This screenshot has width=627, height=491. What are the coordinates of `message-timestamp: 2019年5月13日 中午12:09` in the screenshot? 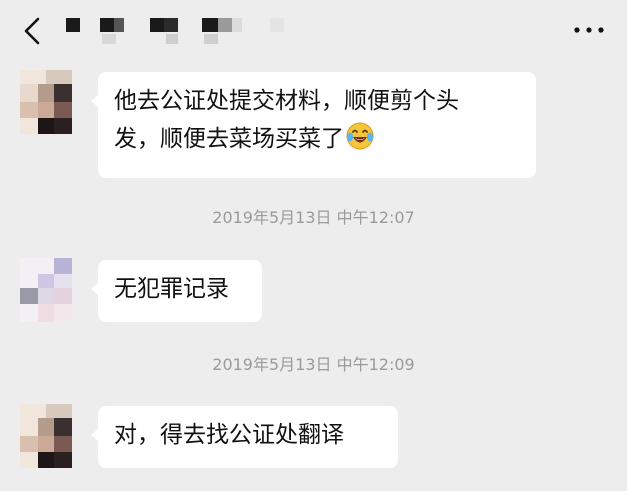 It's located at (313, 364).